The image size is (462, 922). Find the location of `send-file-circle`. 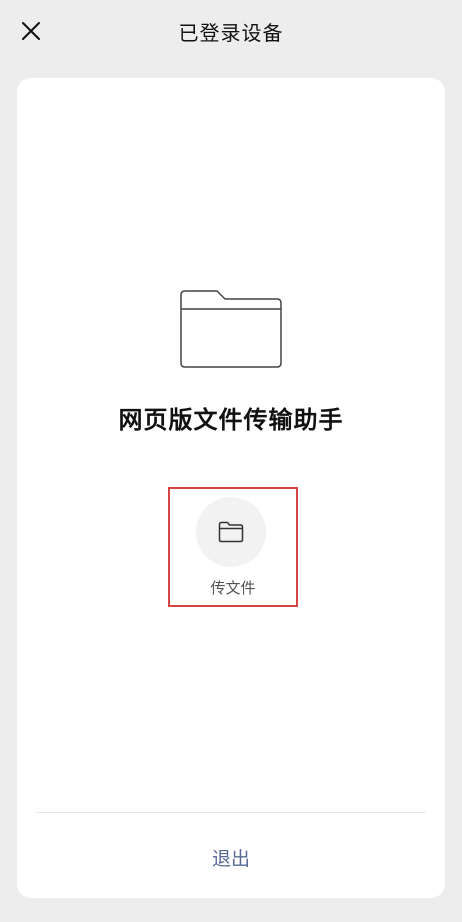

send-file-circle is located at coordinates (231, 532).